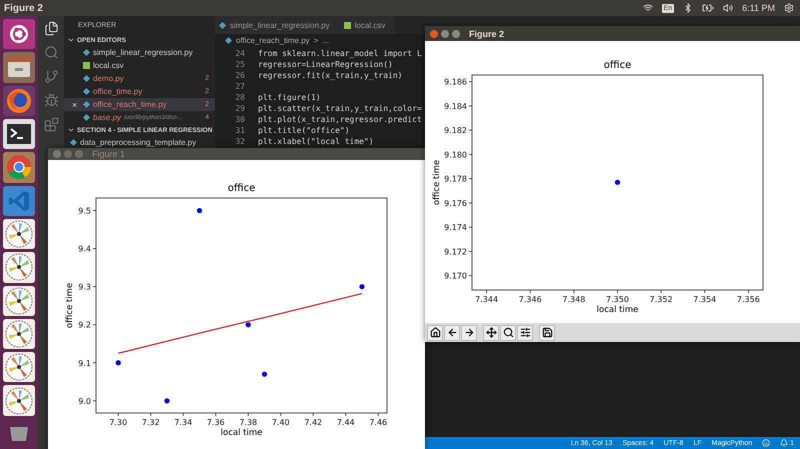 The height and width of the screenshot is (449, 800). Describe the element at coordinates (281, 422) in the screenshot. I see `tick-label: 7.40` at that location.